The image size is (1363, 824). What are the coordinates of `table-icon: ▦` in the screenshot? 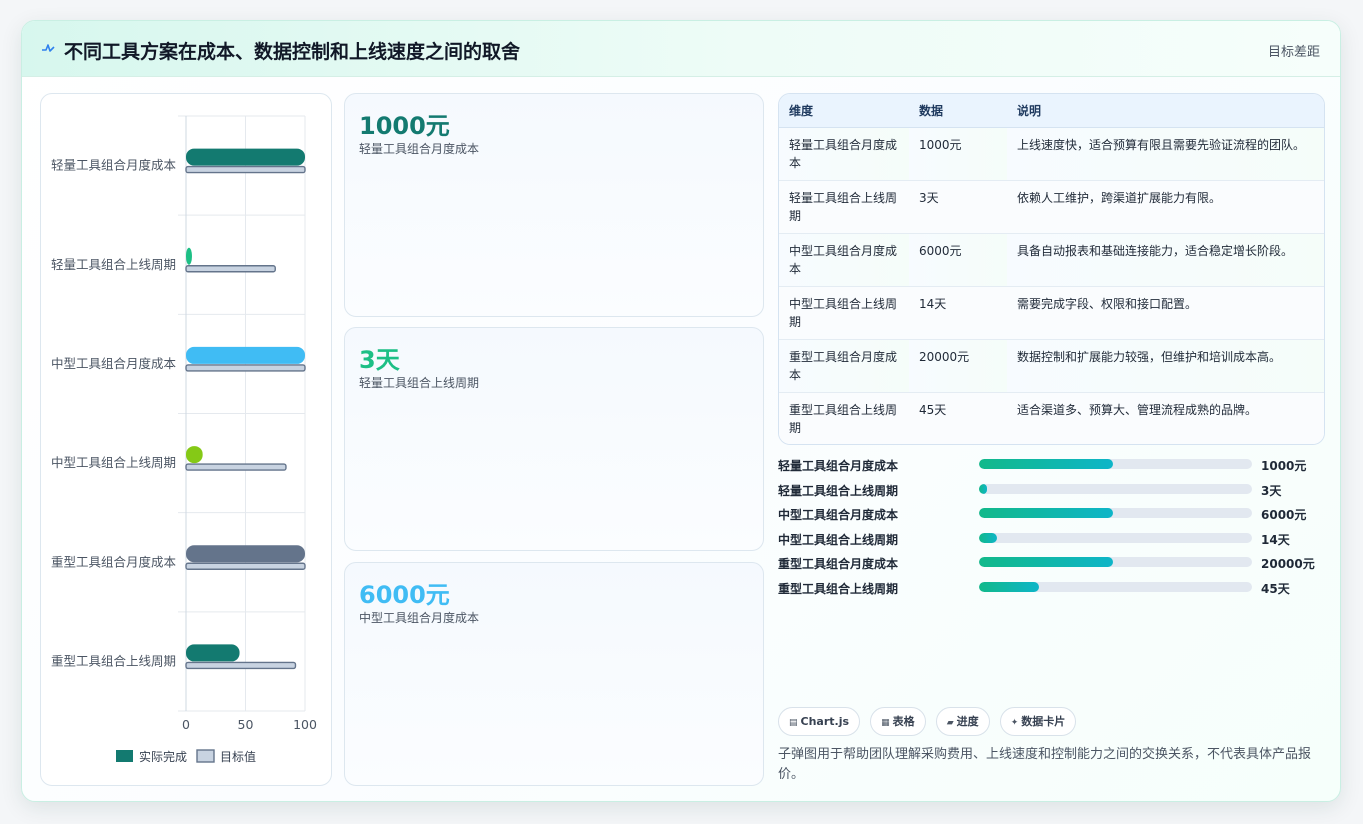 It's located at (885, 723).